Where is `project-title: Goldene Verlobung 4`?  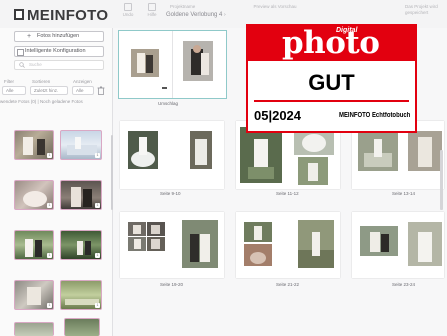 project-title: Goldene Verlobung 4 is located at coordinates (194, 15).